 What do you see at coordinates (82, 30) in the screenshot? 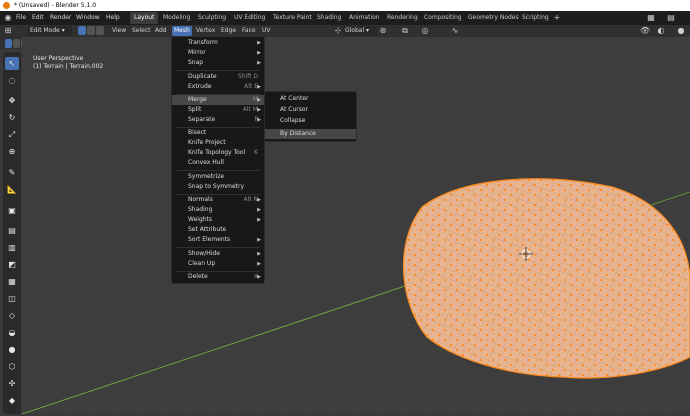
I see `vertex-select-button` at bounding box center [82, 30].